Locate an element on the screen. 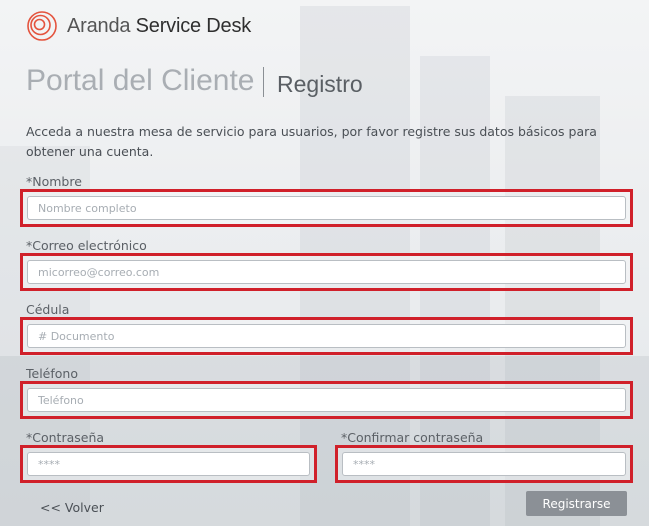  brand-name-bold: Service Desk is located at coordinates (193, 25).